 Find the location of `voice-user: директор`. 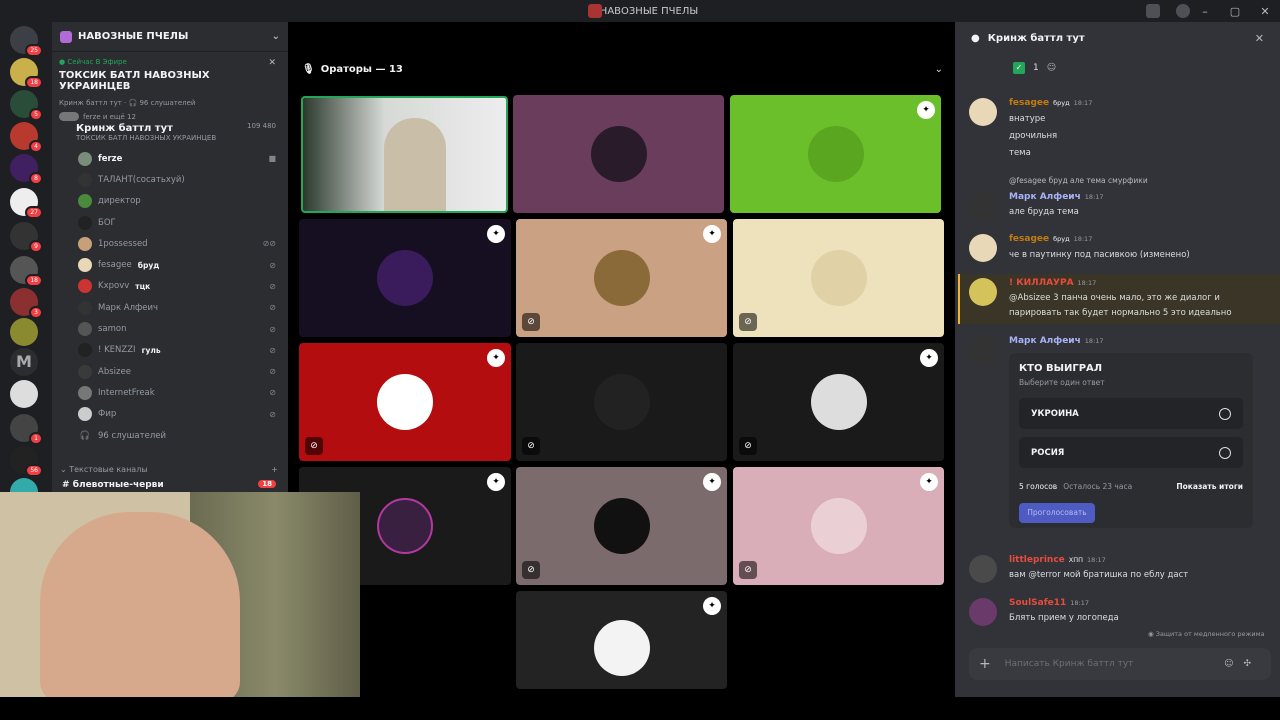

voice-user: директор is located at coordinates (170, 201).